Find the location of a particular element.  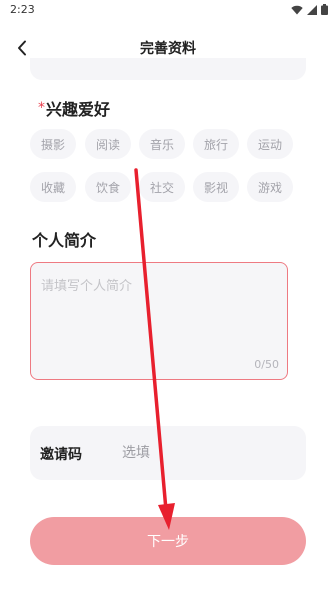

interest-tag: 饮食 is located at coordinates (108, 187).